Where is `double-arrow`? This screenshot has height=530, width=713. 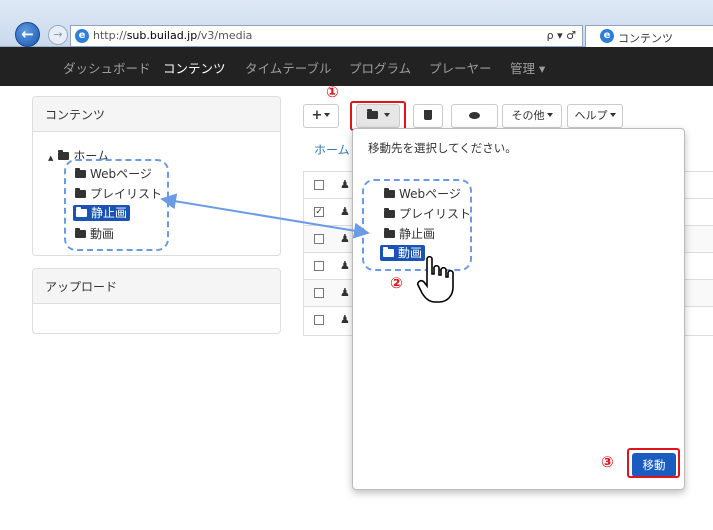
double-arrow is located at coordinates (265, 216).